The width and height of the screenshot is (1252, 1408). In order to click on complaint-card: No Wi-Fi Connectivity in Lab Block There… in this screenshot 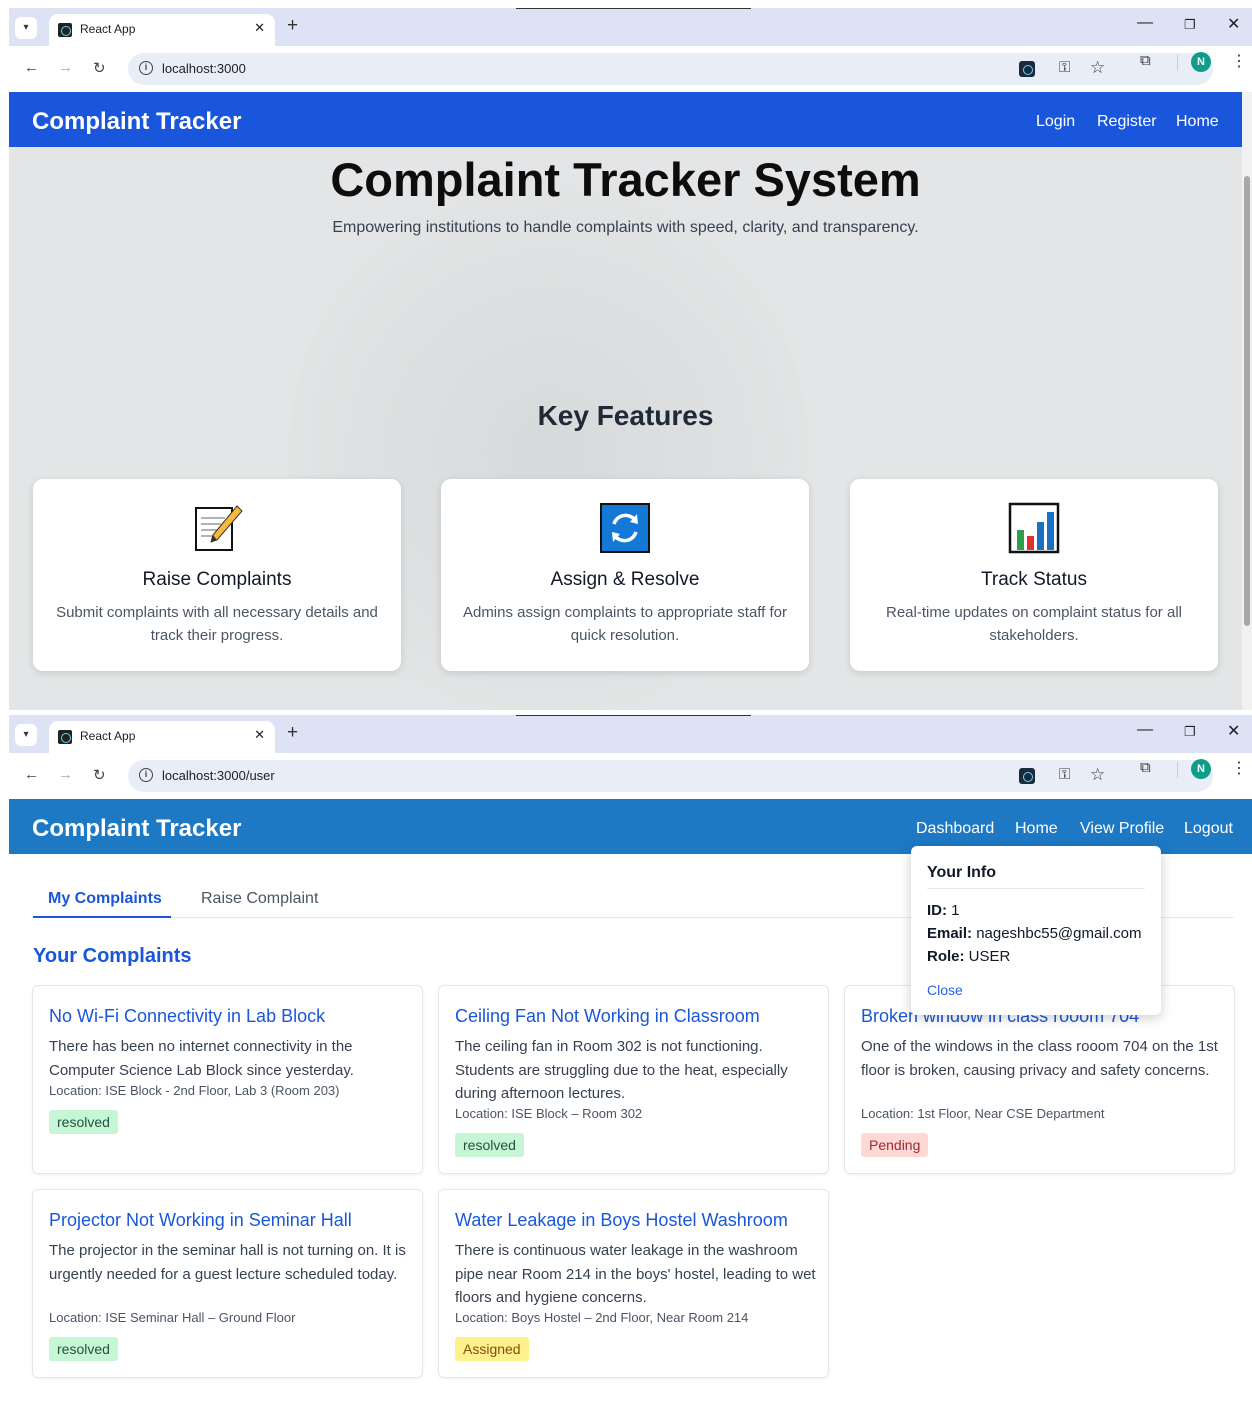, I will do `click(227, 1079)`.